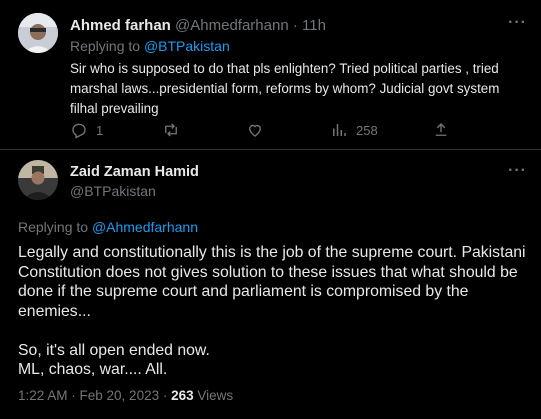 This screenshot has width=541, height=419. Describe the element at coordinates (367, 130) in the screenshot. I see `views-count: 258` at that location.